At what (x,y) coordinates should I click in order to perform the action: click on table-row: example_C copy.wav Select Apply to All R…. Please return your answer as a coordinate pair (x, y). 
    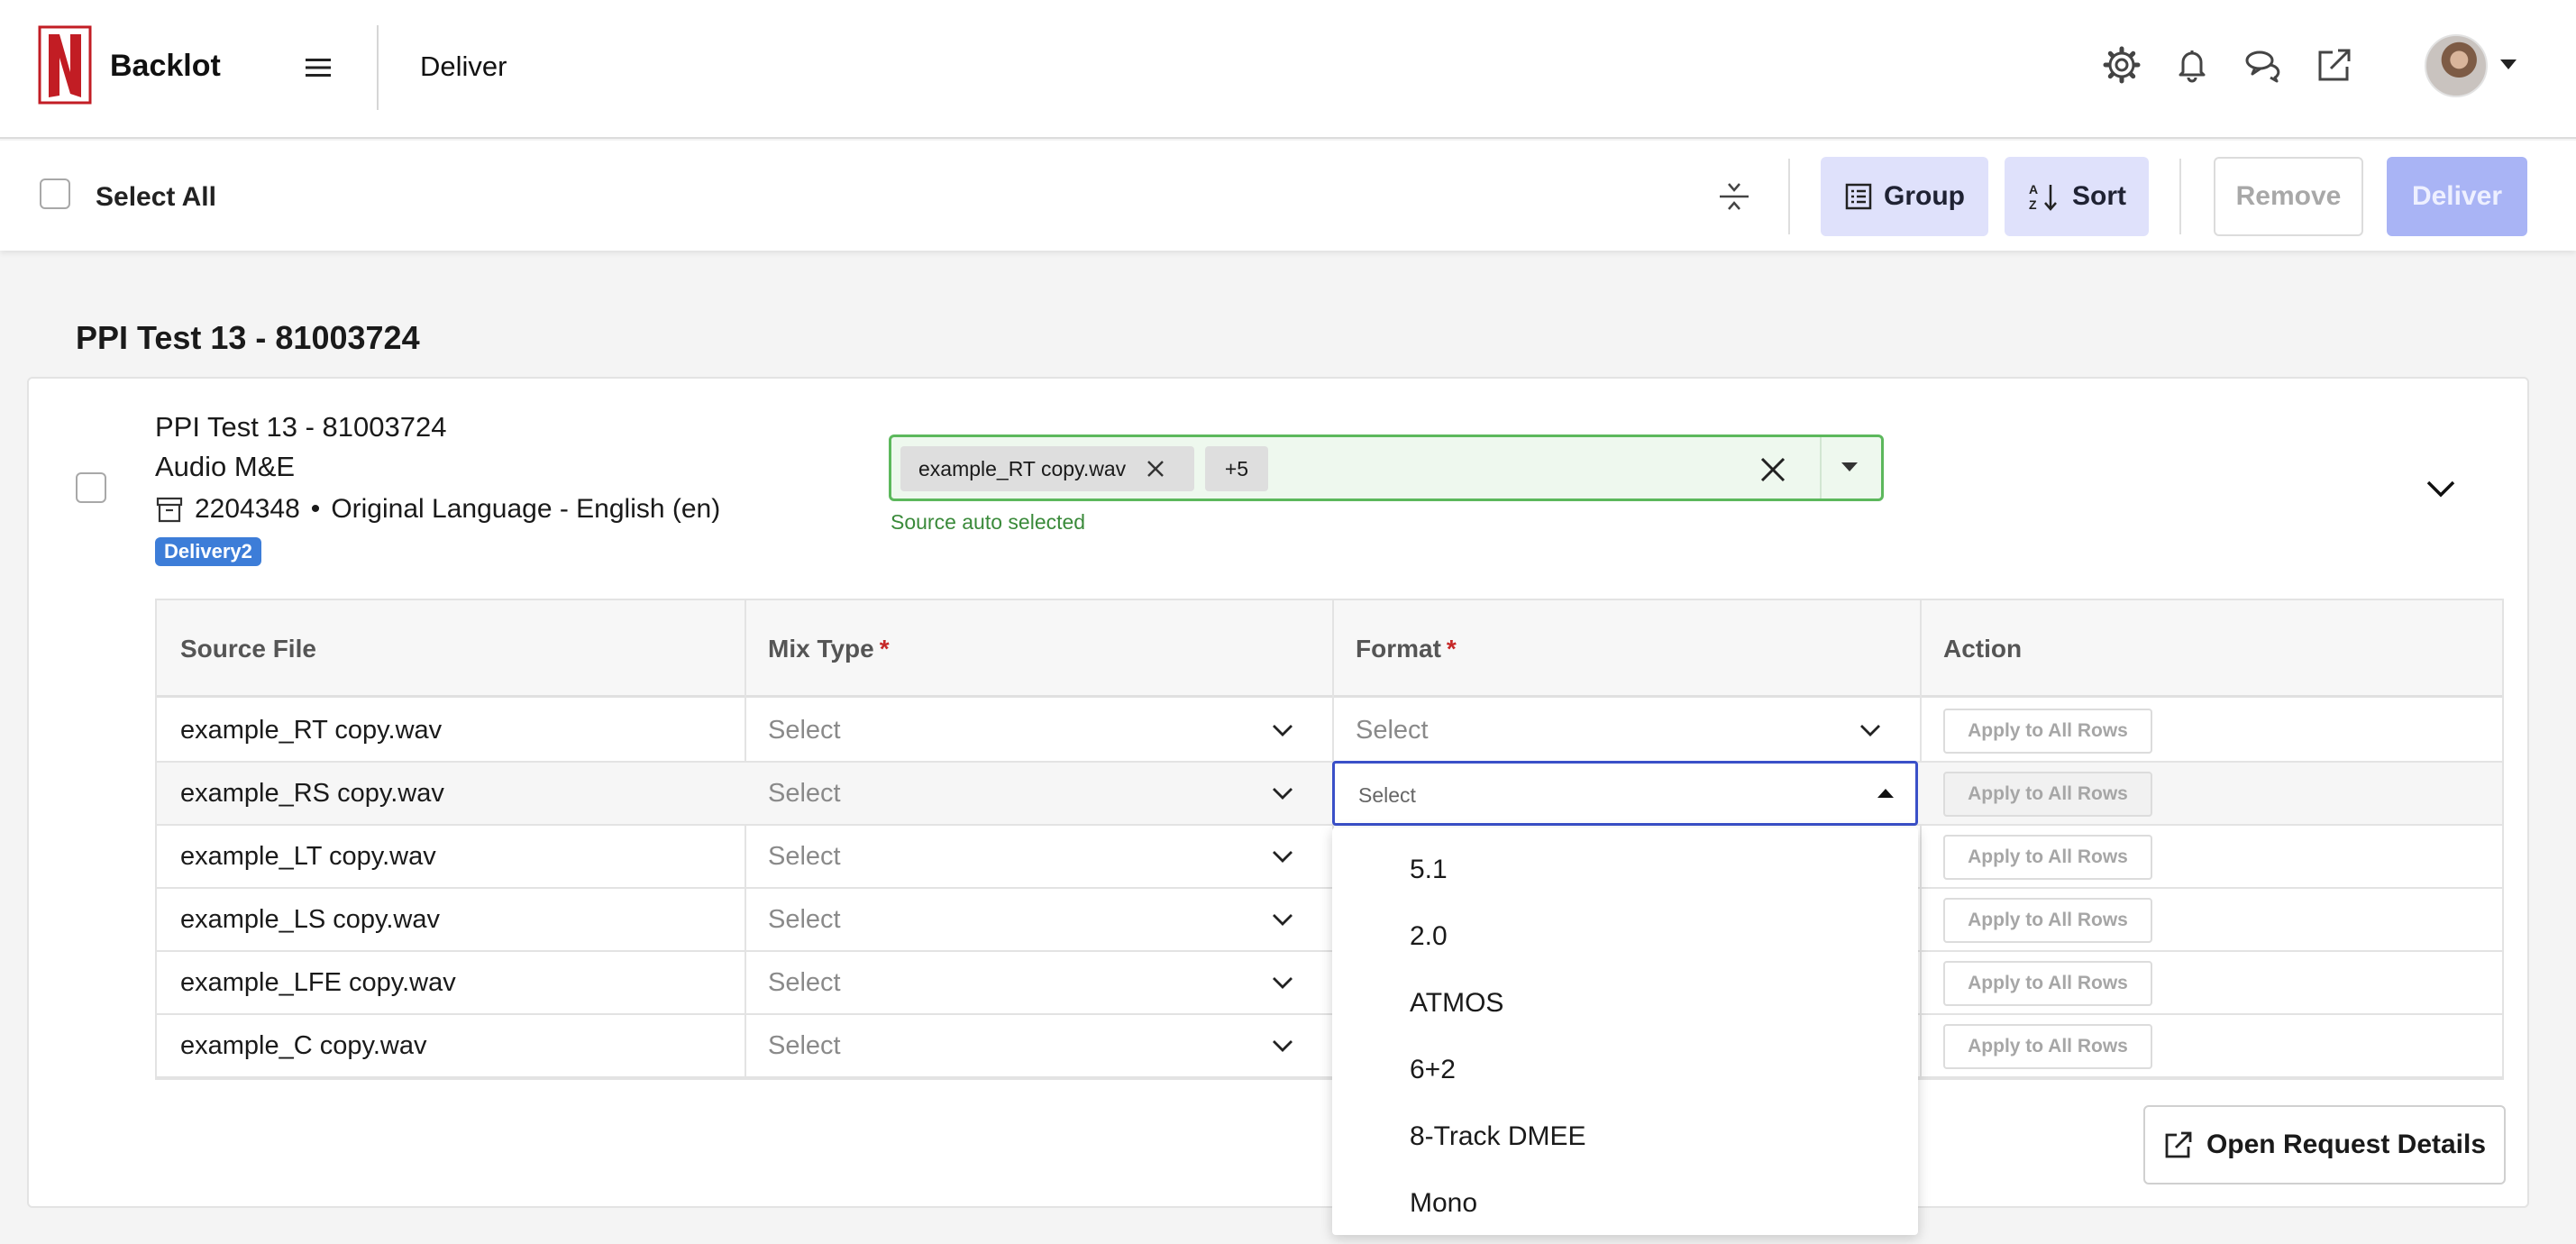
    Looking at the image, I should click on (1329, 1047).